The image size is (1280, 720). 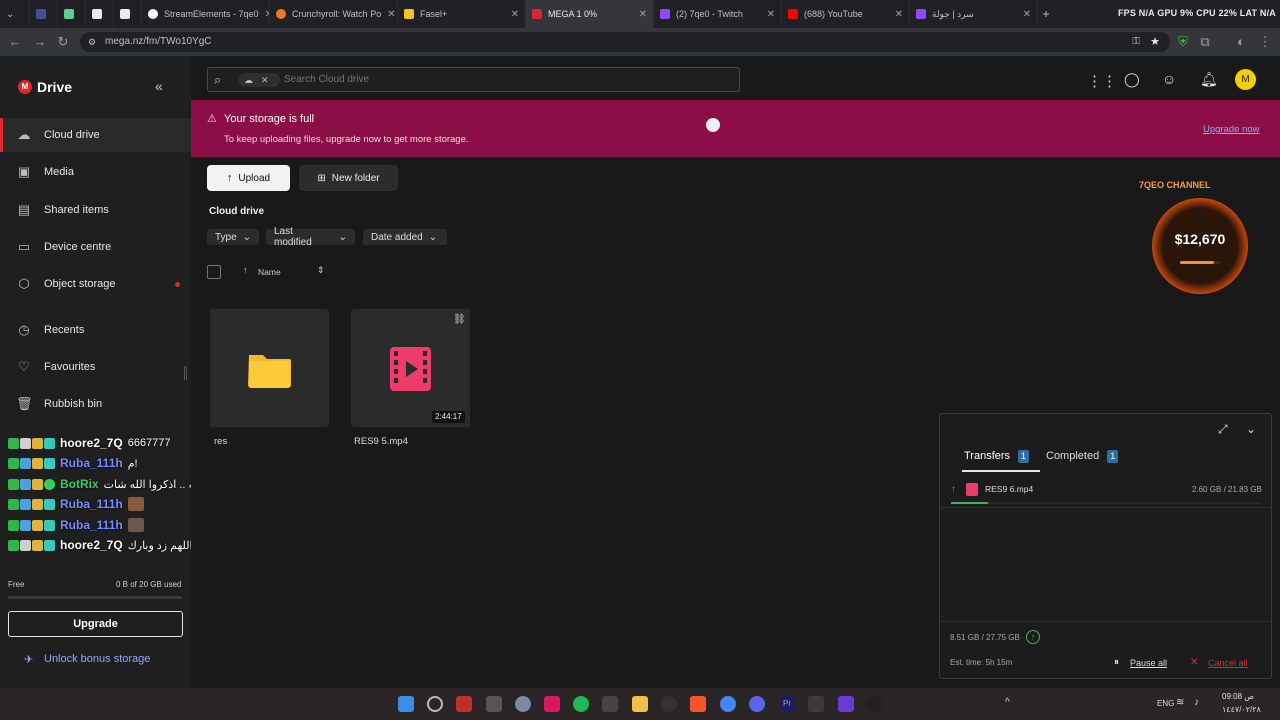 I want to click on chrome-icon, so click(x=728, y=704).